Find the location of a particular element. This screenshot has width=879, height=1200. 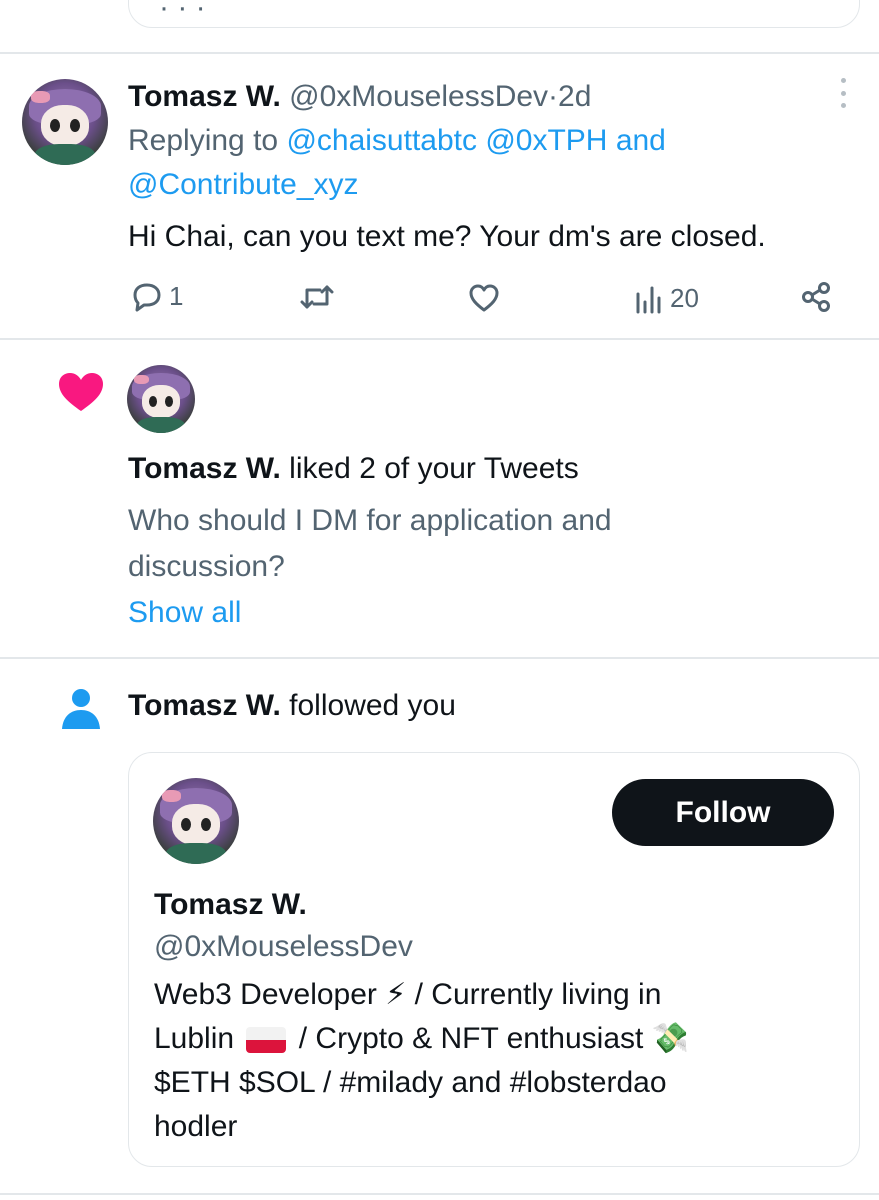

notifier-name: Tomasz W. is located at coordinates (204, 468).